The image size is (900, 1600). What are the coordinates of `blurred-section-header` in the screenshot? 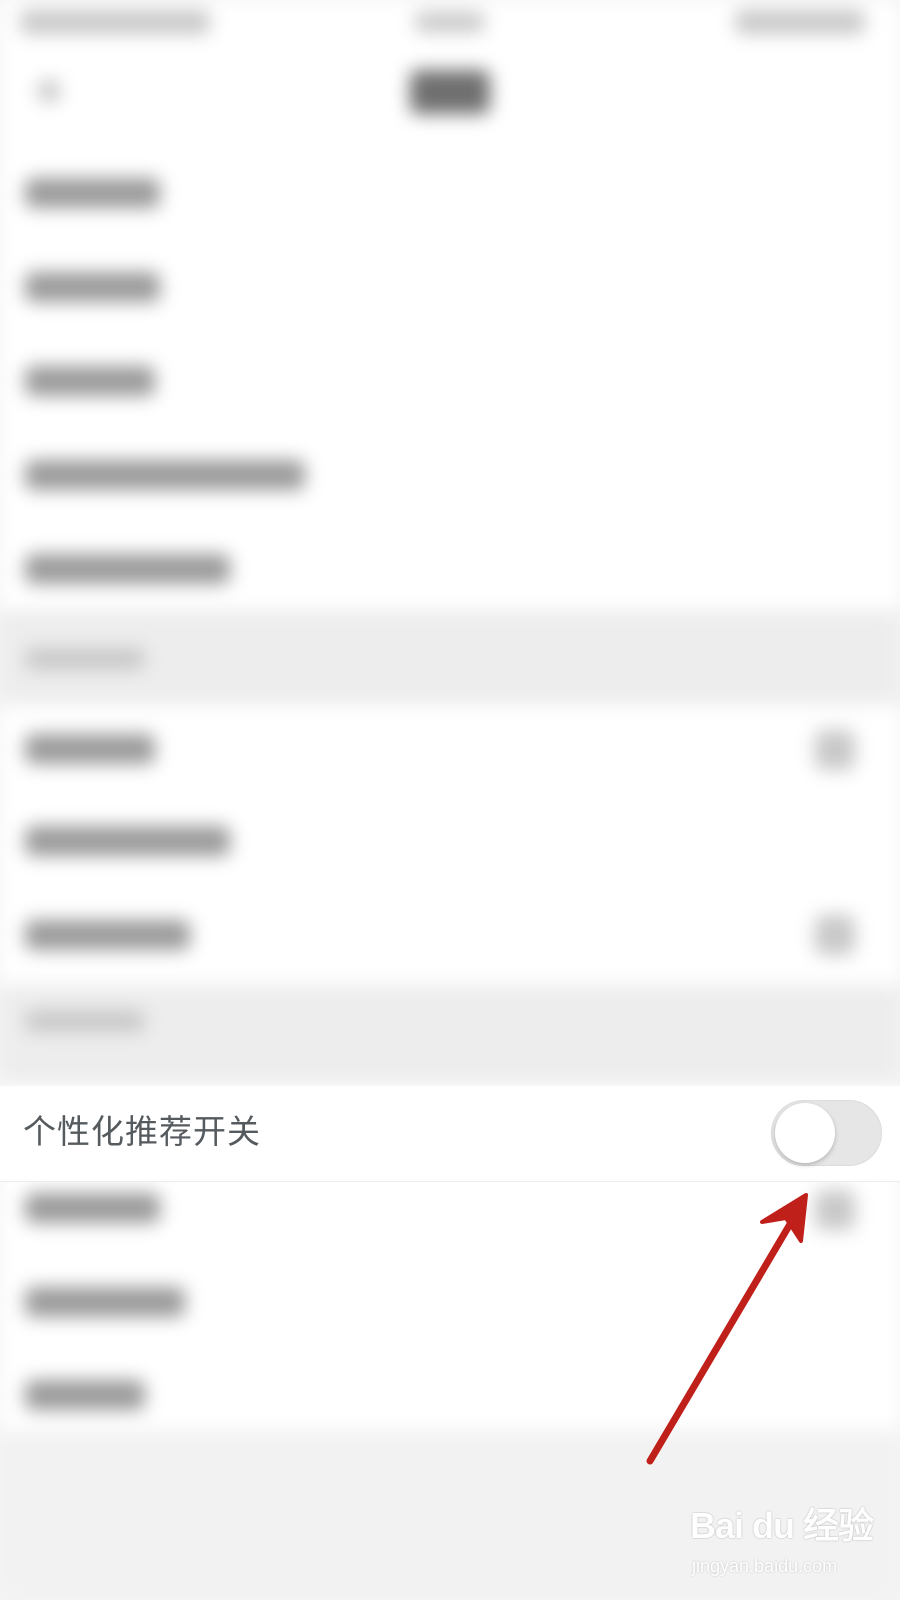 It's located at (450, 1035).